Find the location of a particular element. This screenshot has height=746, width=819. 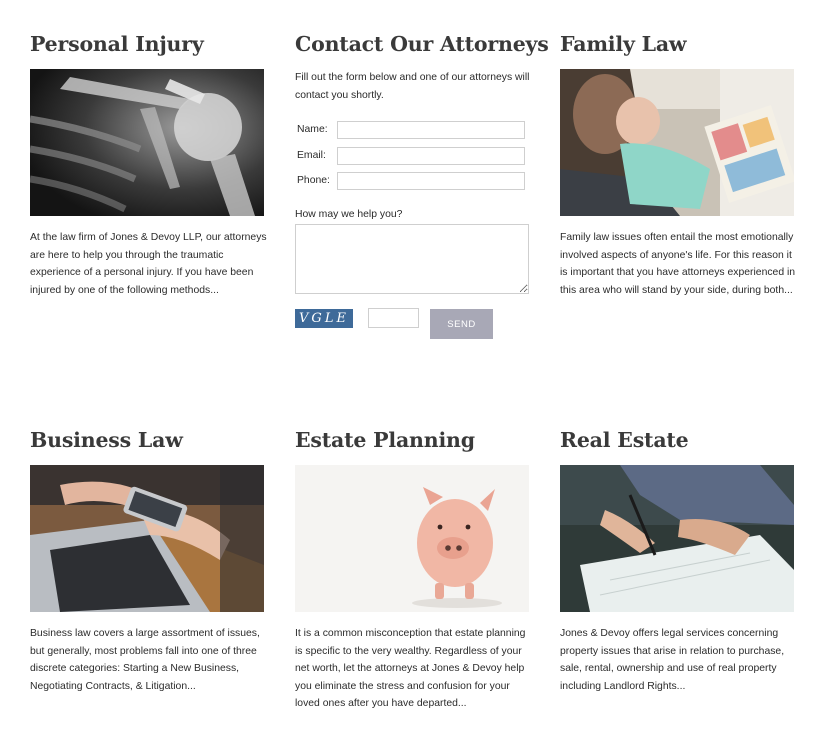

email-label: Email: is located at coordinates (311, 155).